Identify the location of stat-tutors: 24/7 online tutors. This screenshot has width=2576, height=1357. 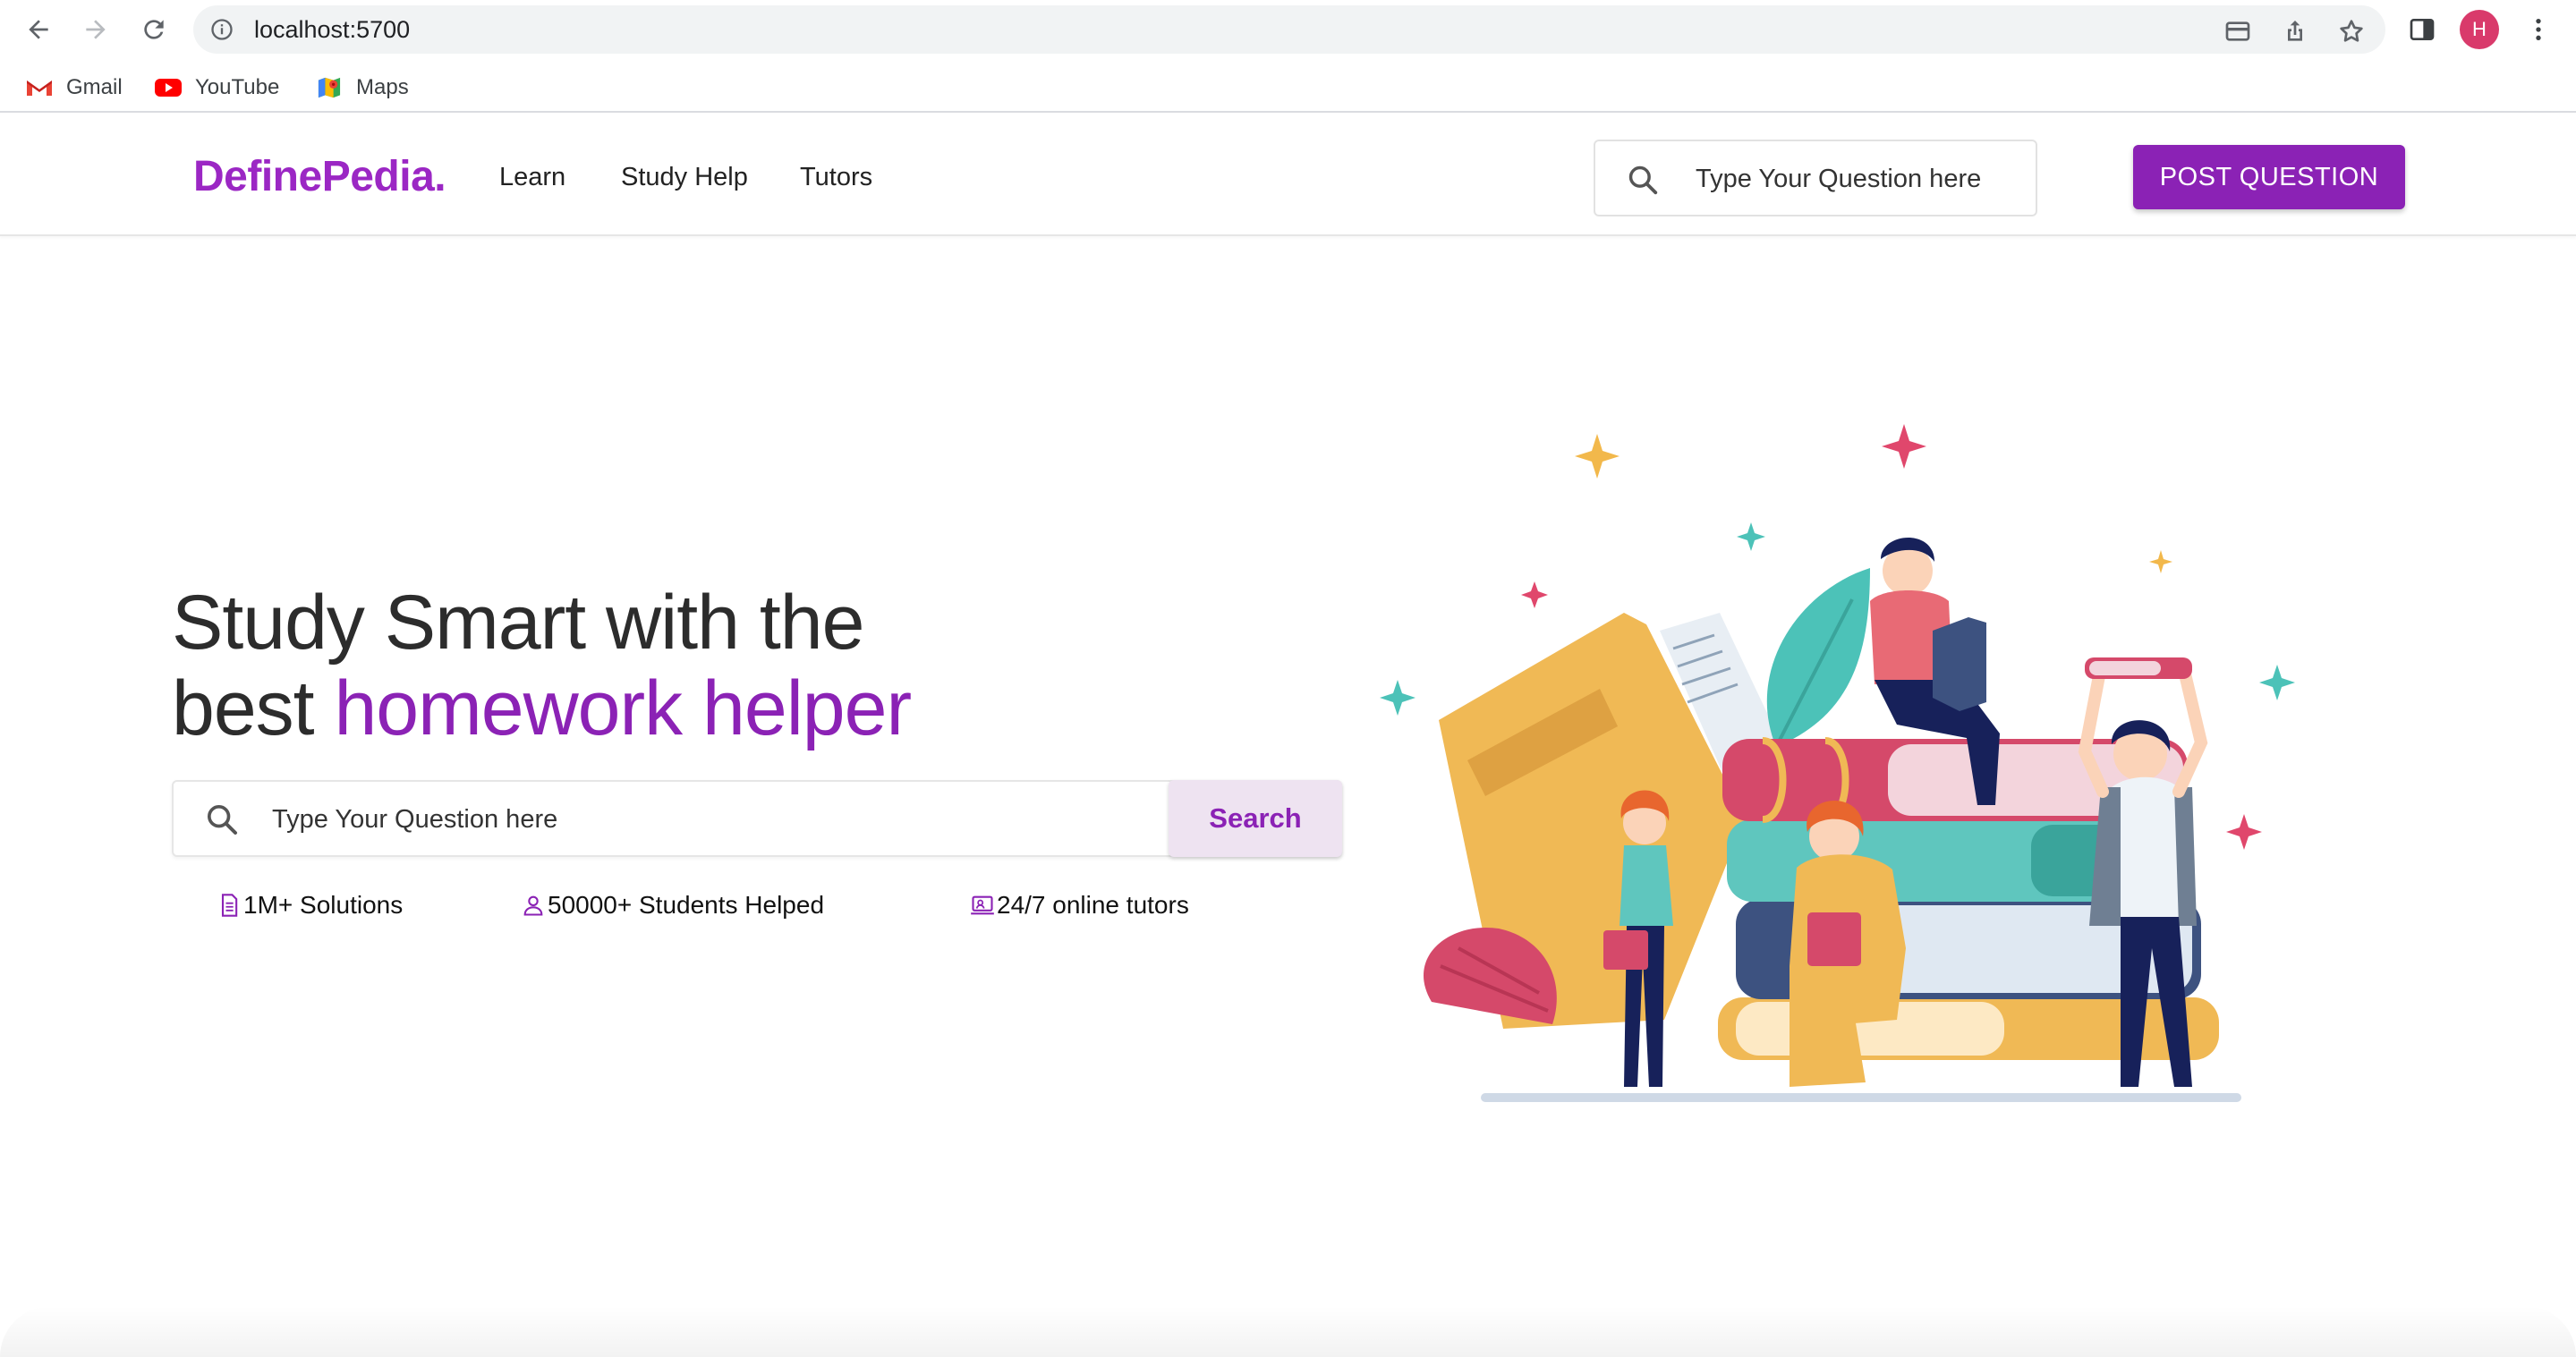
(1079, 905).